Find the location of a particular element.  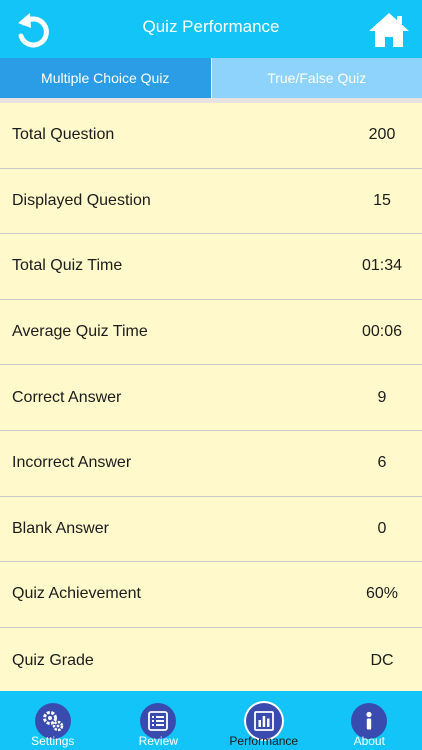

stat-value: 0 is located at coordinates (382, 528).